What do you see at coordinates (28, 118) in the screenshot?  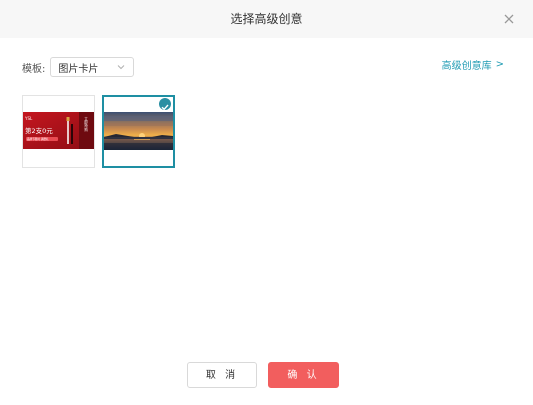 I see `promo-brand: YSL` at bounding box center [28, 118].